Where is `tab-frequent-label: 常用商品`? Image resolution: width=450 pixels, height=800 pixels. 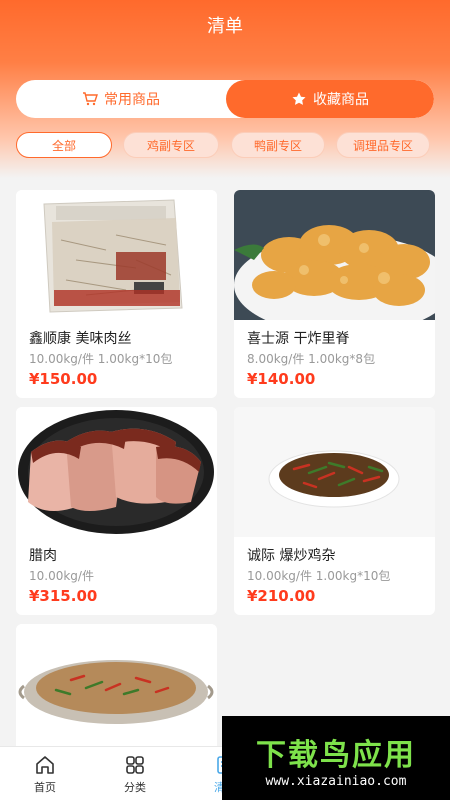 tab-frequent-label: 常用商品 is located at coordinates (132, 100).